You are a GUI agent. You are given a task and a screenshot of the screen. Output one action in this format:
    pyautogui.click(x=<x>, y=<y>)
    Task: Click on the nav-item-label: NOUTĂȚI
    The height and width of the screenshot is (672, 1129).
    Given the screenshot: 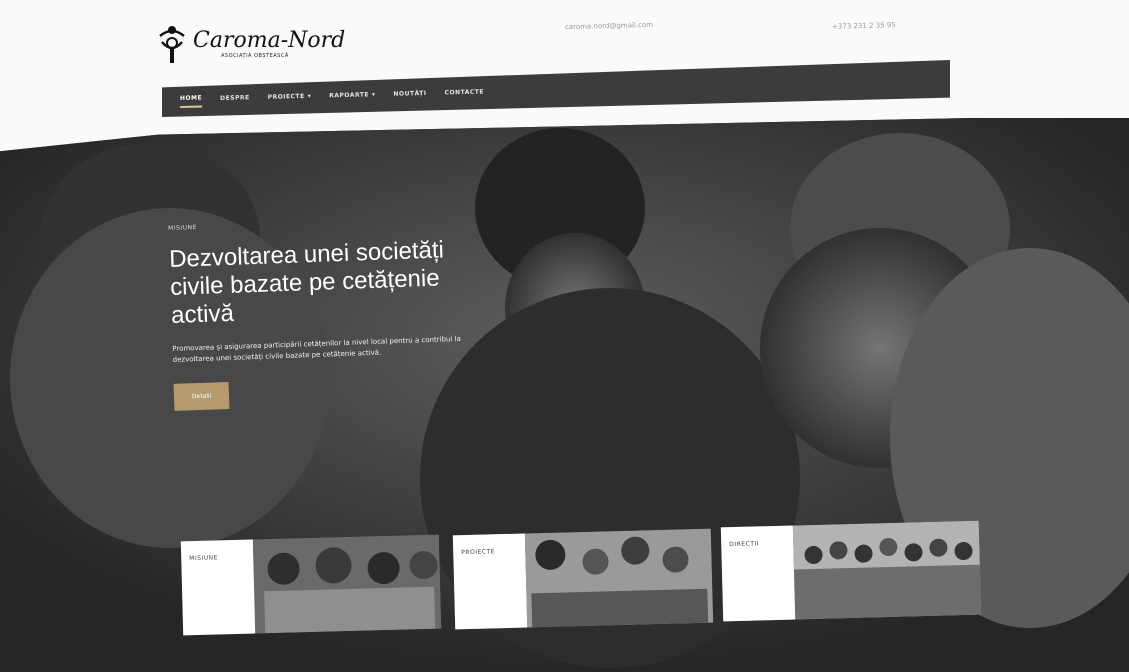 What is the action you would take?
    pyautogui.click(x=410, y=93)
    